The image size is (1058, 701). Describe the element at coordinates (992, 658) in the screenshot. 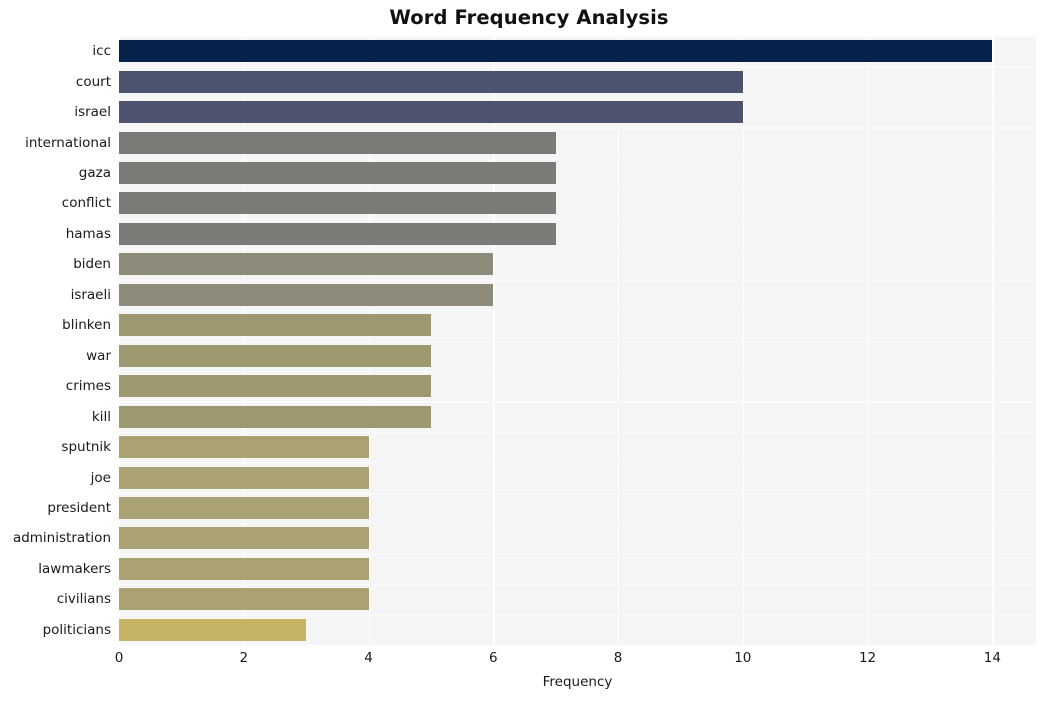

I see `x-axis-tick-label: 14` at that location.